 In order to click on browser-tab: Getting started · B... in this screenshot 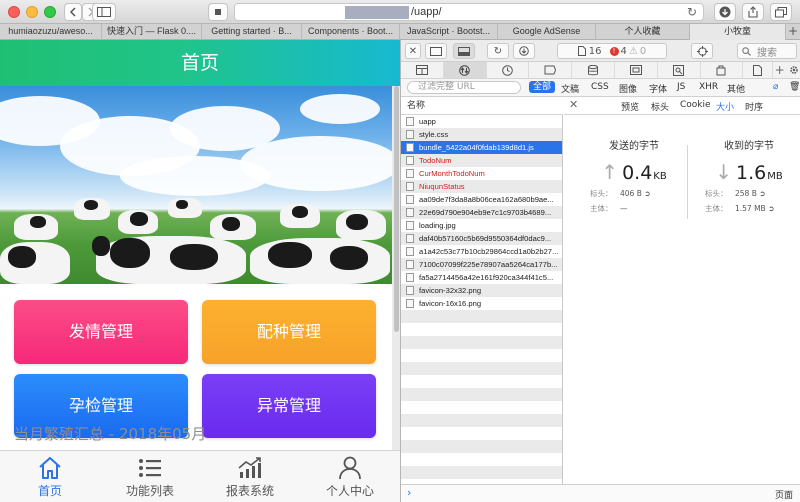, I will do `click(252, 32)`.